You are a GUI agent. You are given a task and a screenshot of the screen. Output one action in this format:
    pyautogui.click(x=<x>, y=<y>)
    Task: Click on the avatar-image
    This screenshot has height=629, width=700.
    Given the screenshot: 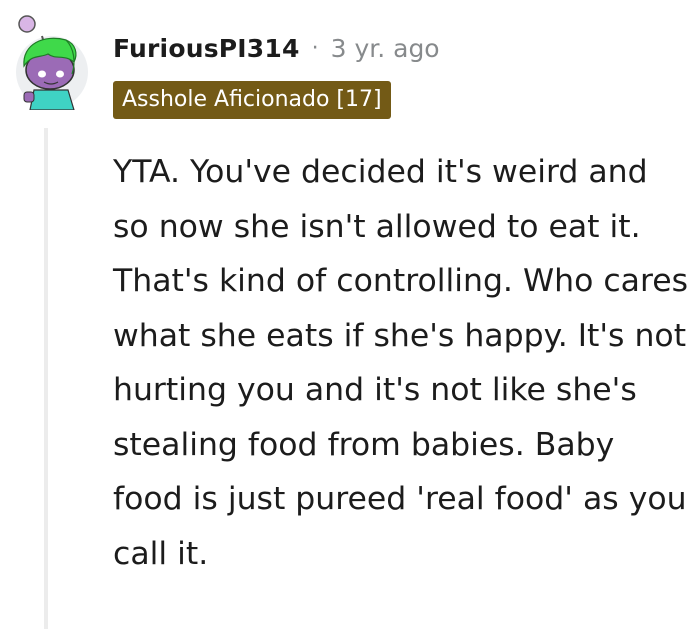 What is the action you would take?
    pyautogui.click(x=52, y=63)
    